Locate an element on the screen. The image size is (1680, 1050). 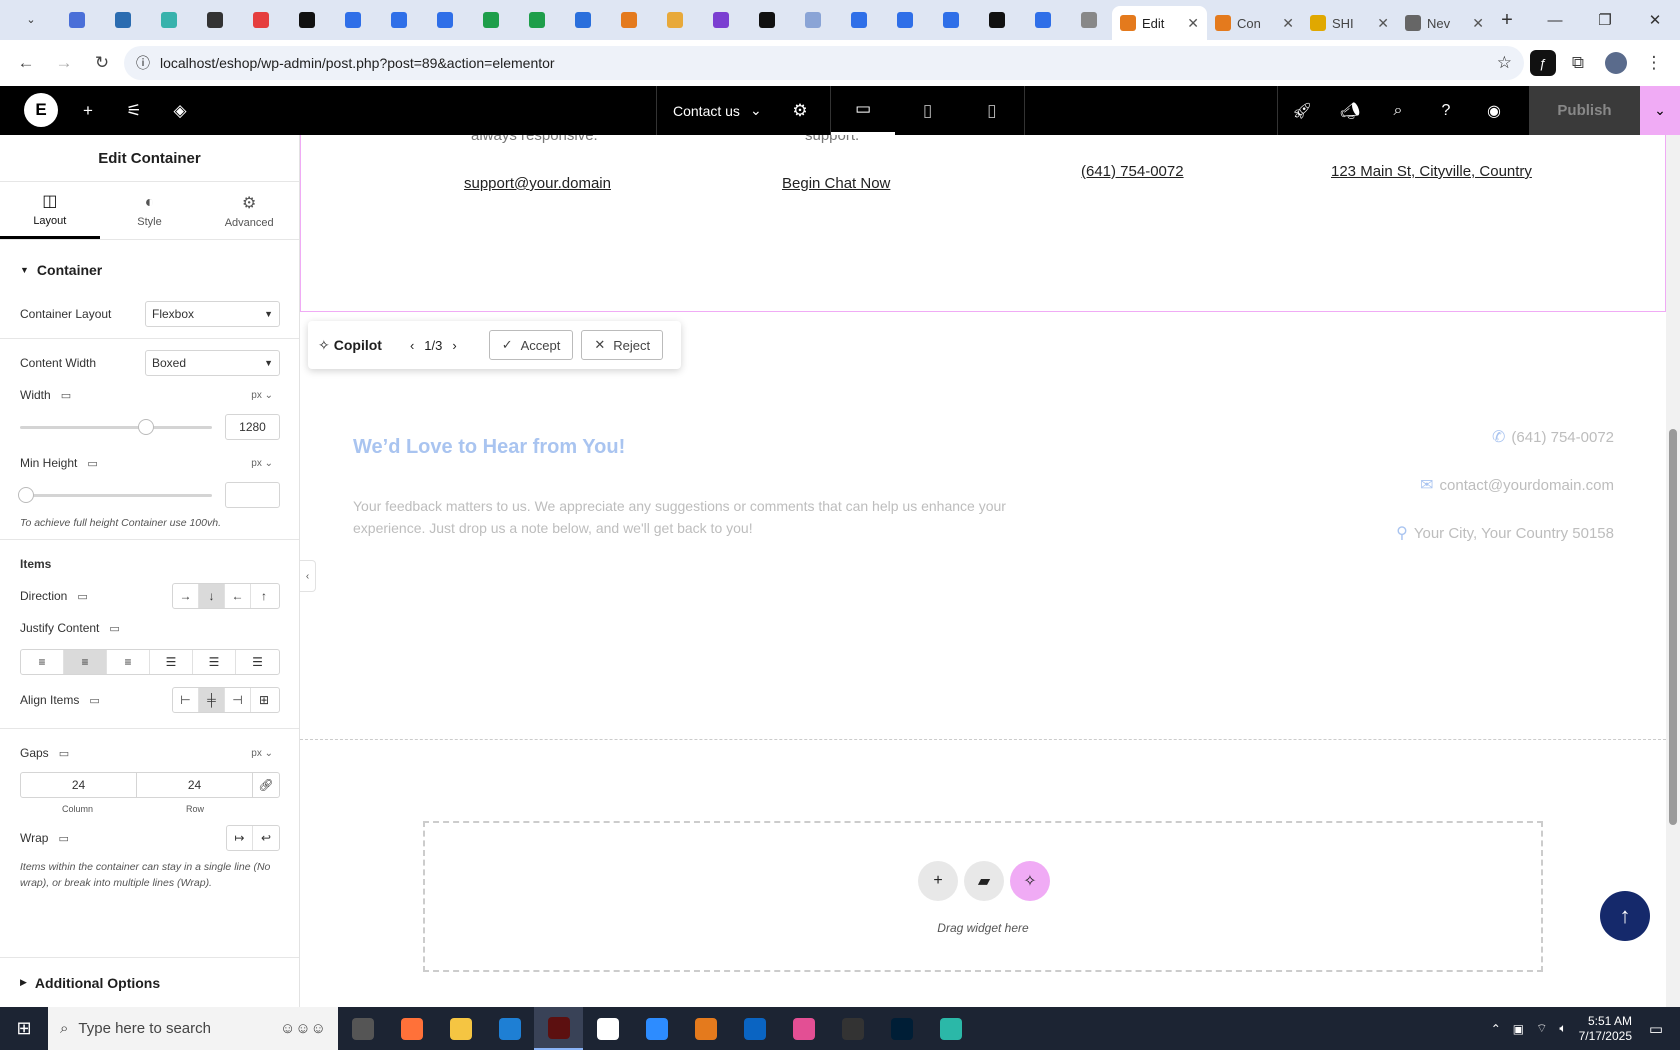
chevron-right-icon: › is located at coordinates (454, 345).